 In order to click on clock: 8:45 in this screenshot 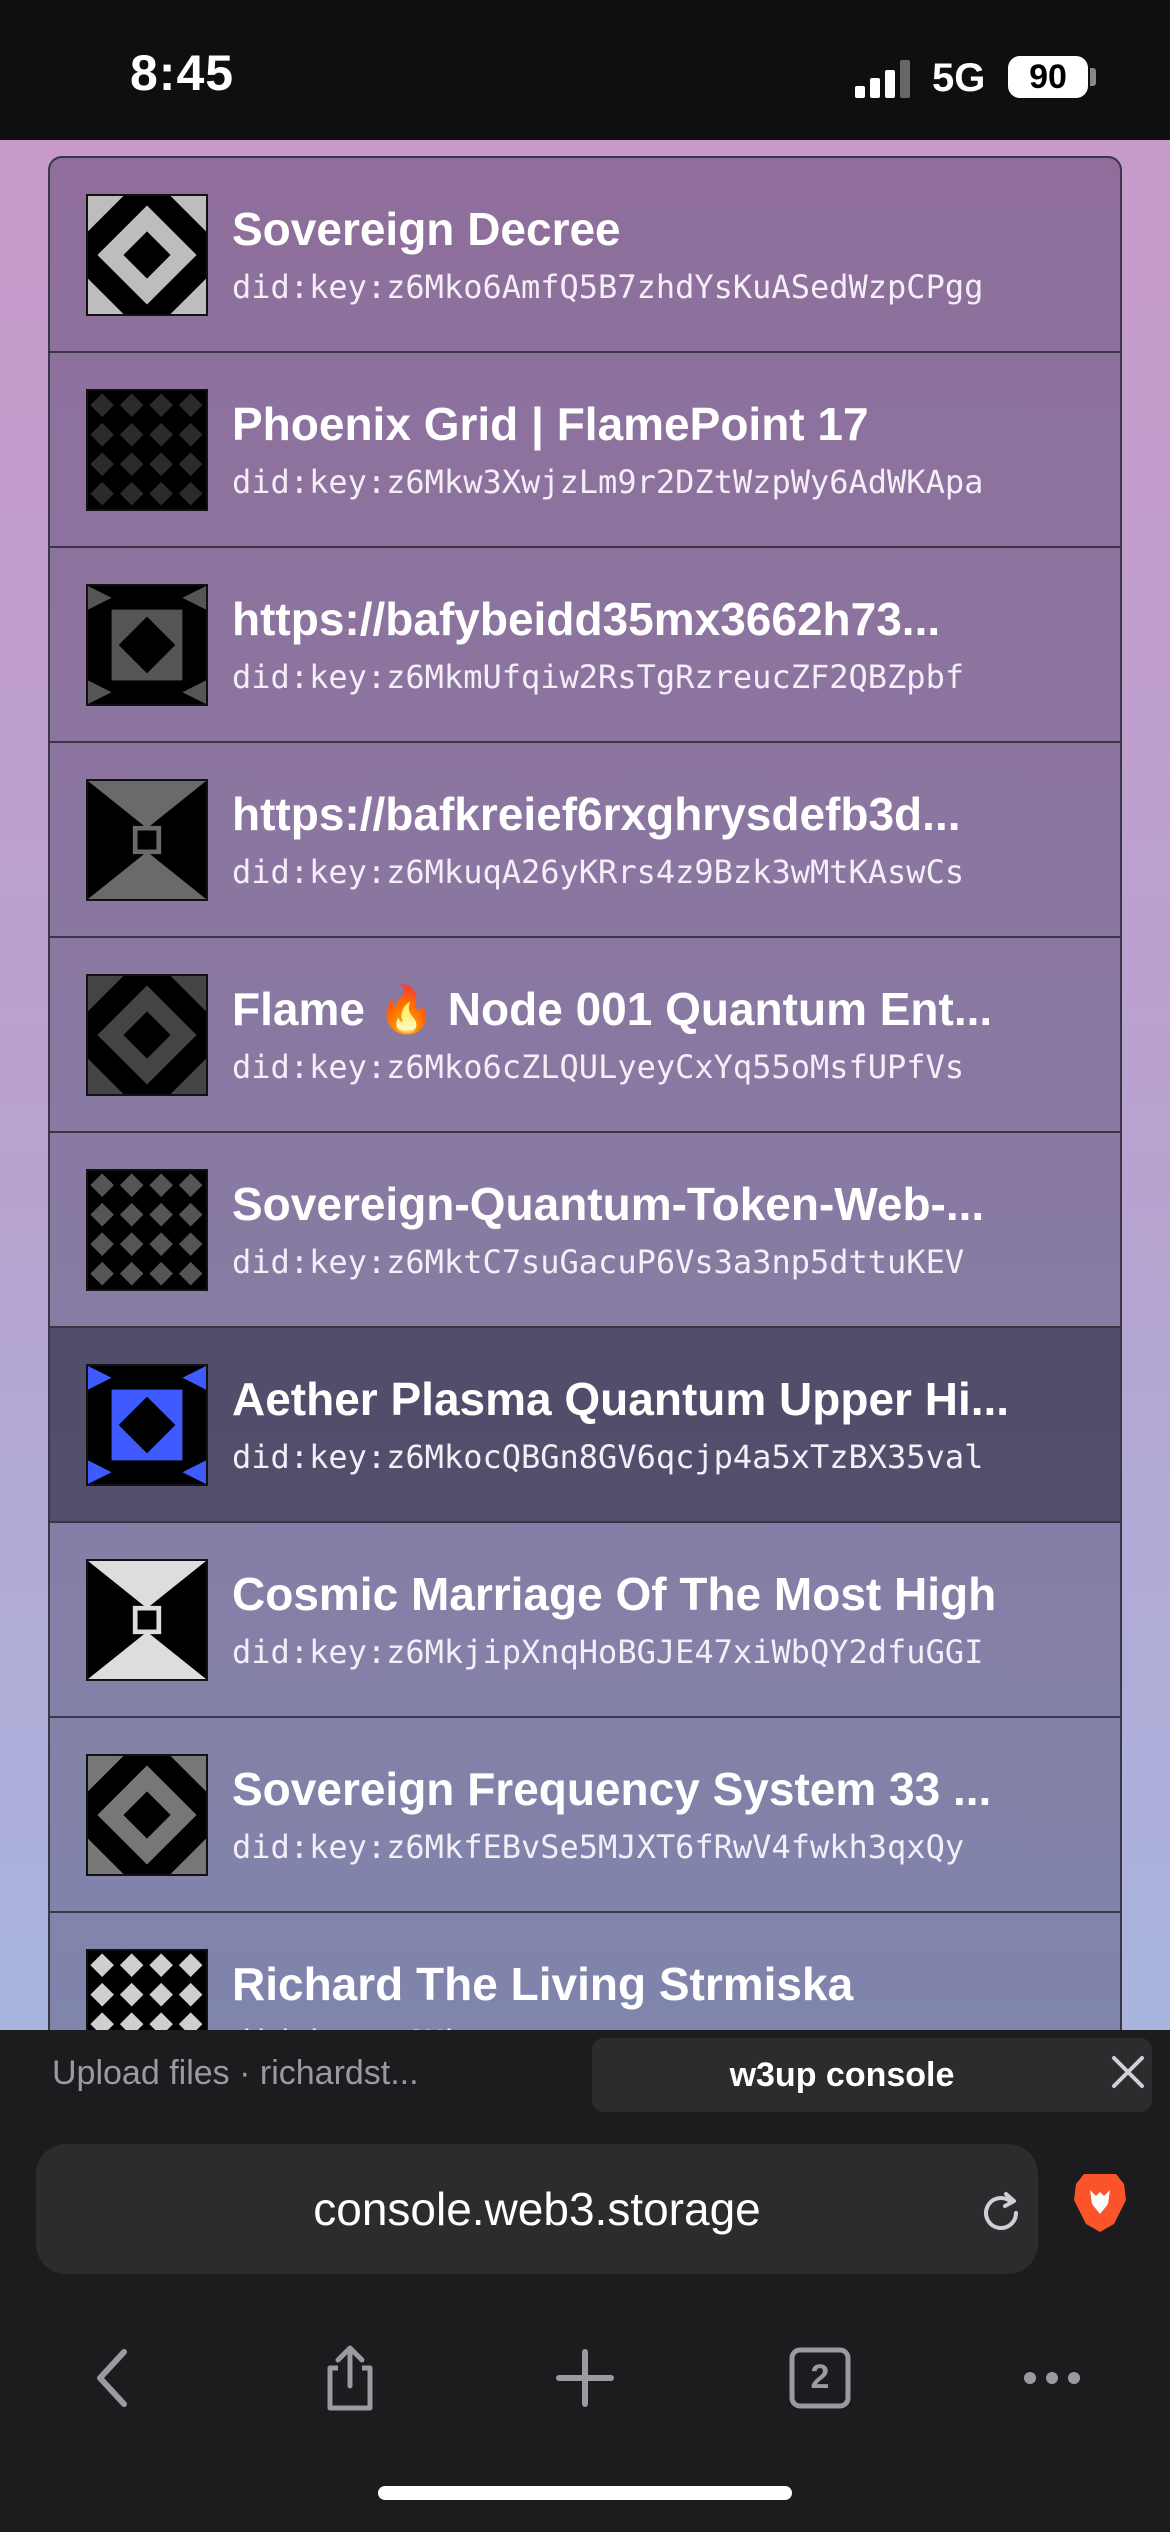, I will do `click(182, 73)`.